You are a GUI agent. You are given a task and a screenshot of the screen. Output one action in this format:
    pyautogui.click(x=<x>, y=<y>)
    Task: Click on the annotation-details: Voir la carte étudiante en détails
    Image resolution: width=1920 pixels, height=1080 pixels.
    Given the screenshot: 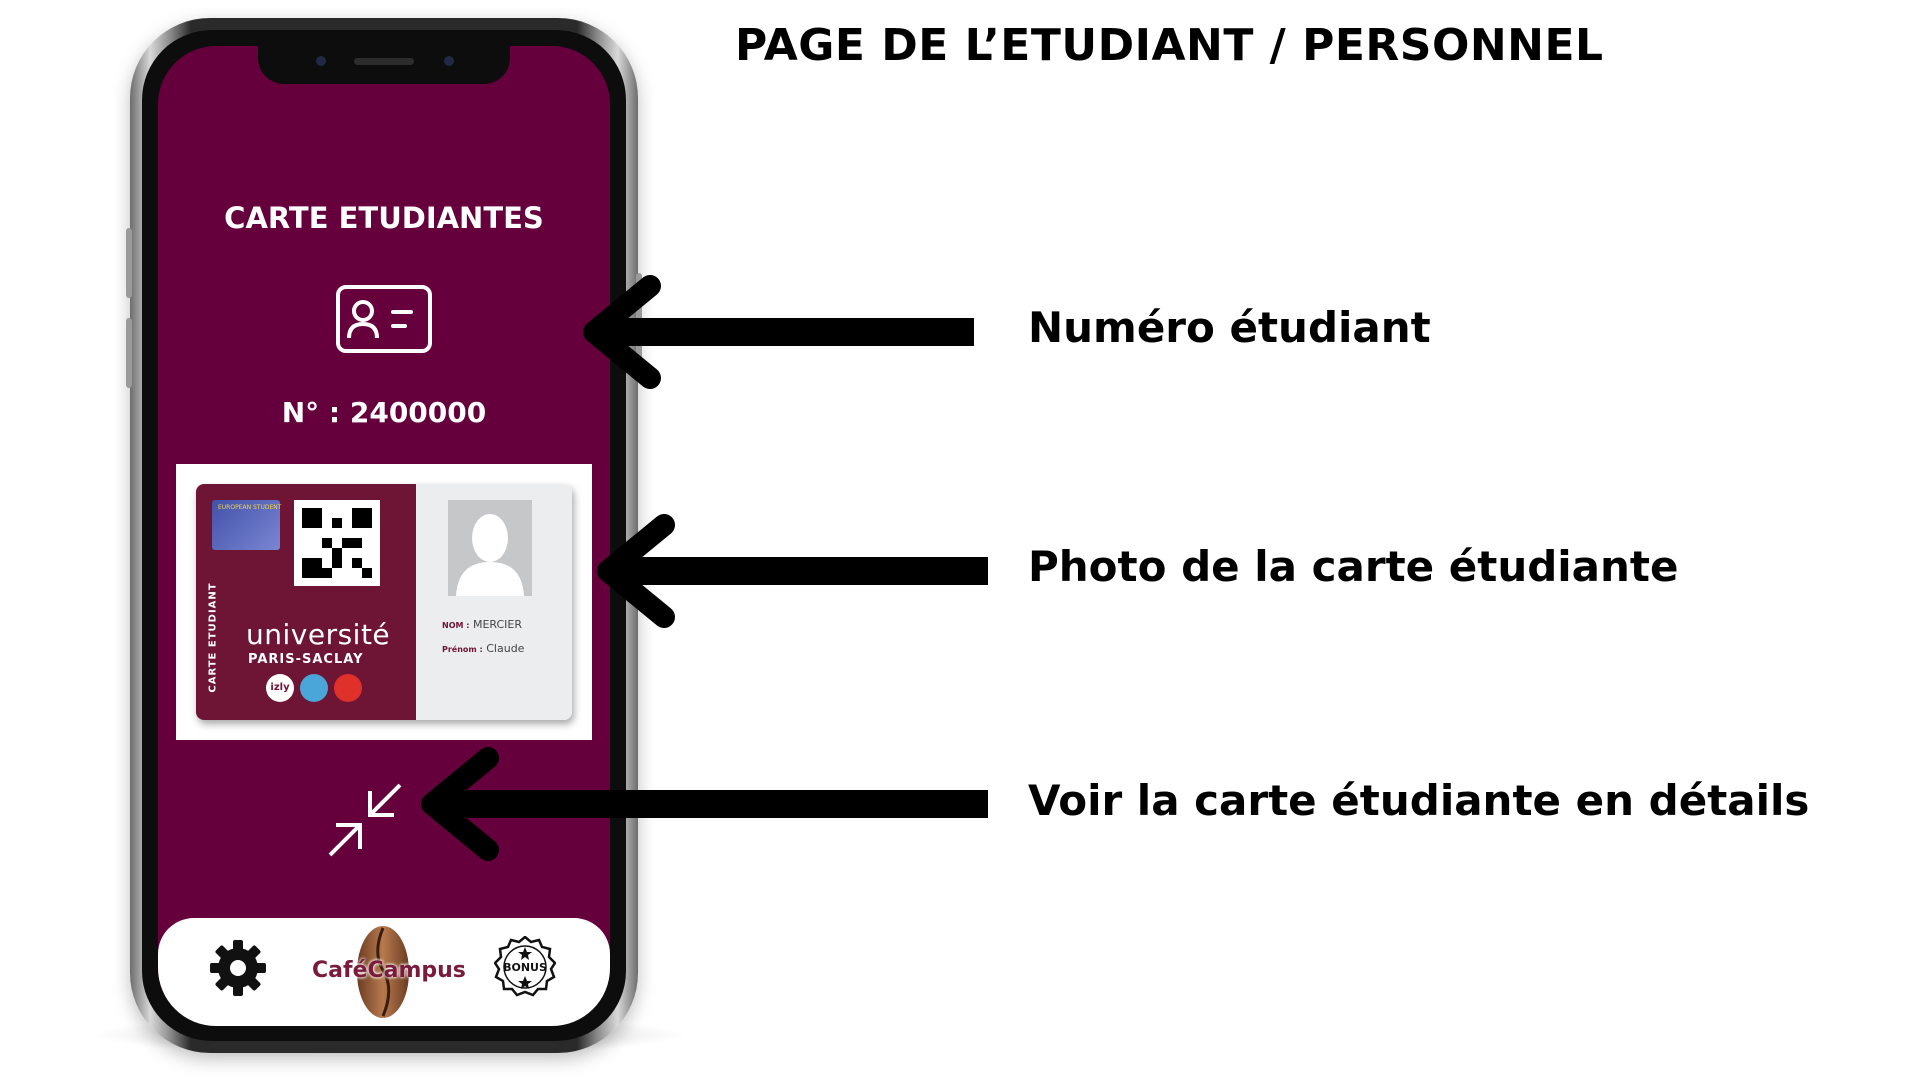 What is the action you would take?
    pyautogui.click(x=1419, y=800)
    